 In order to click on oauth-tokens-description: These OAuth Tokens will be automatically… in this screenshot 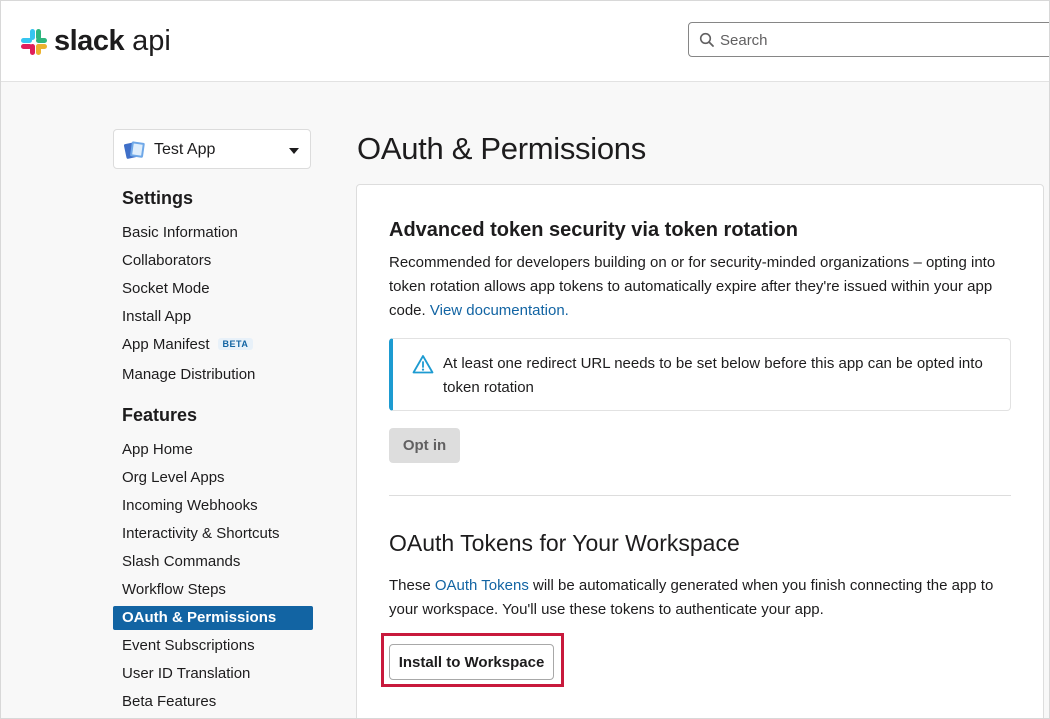, I will do `click(704, 598)`.